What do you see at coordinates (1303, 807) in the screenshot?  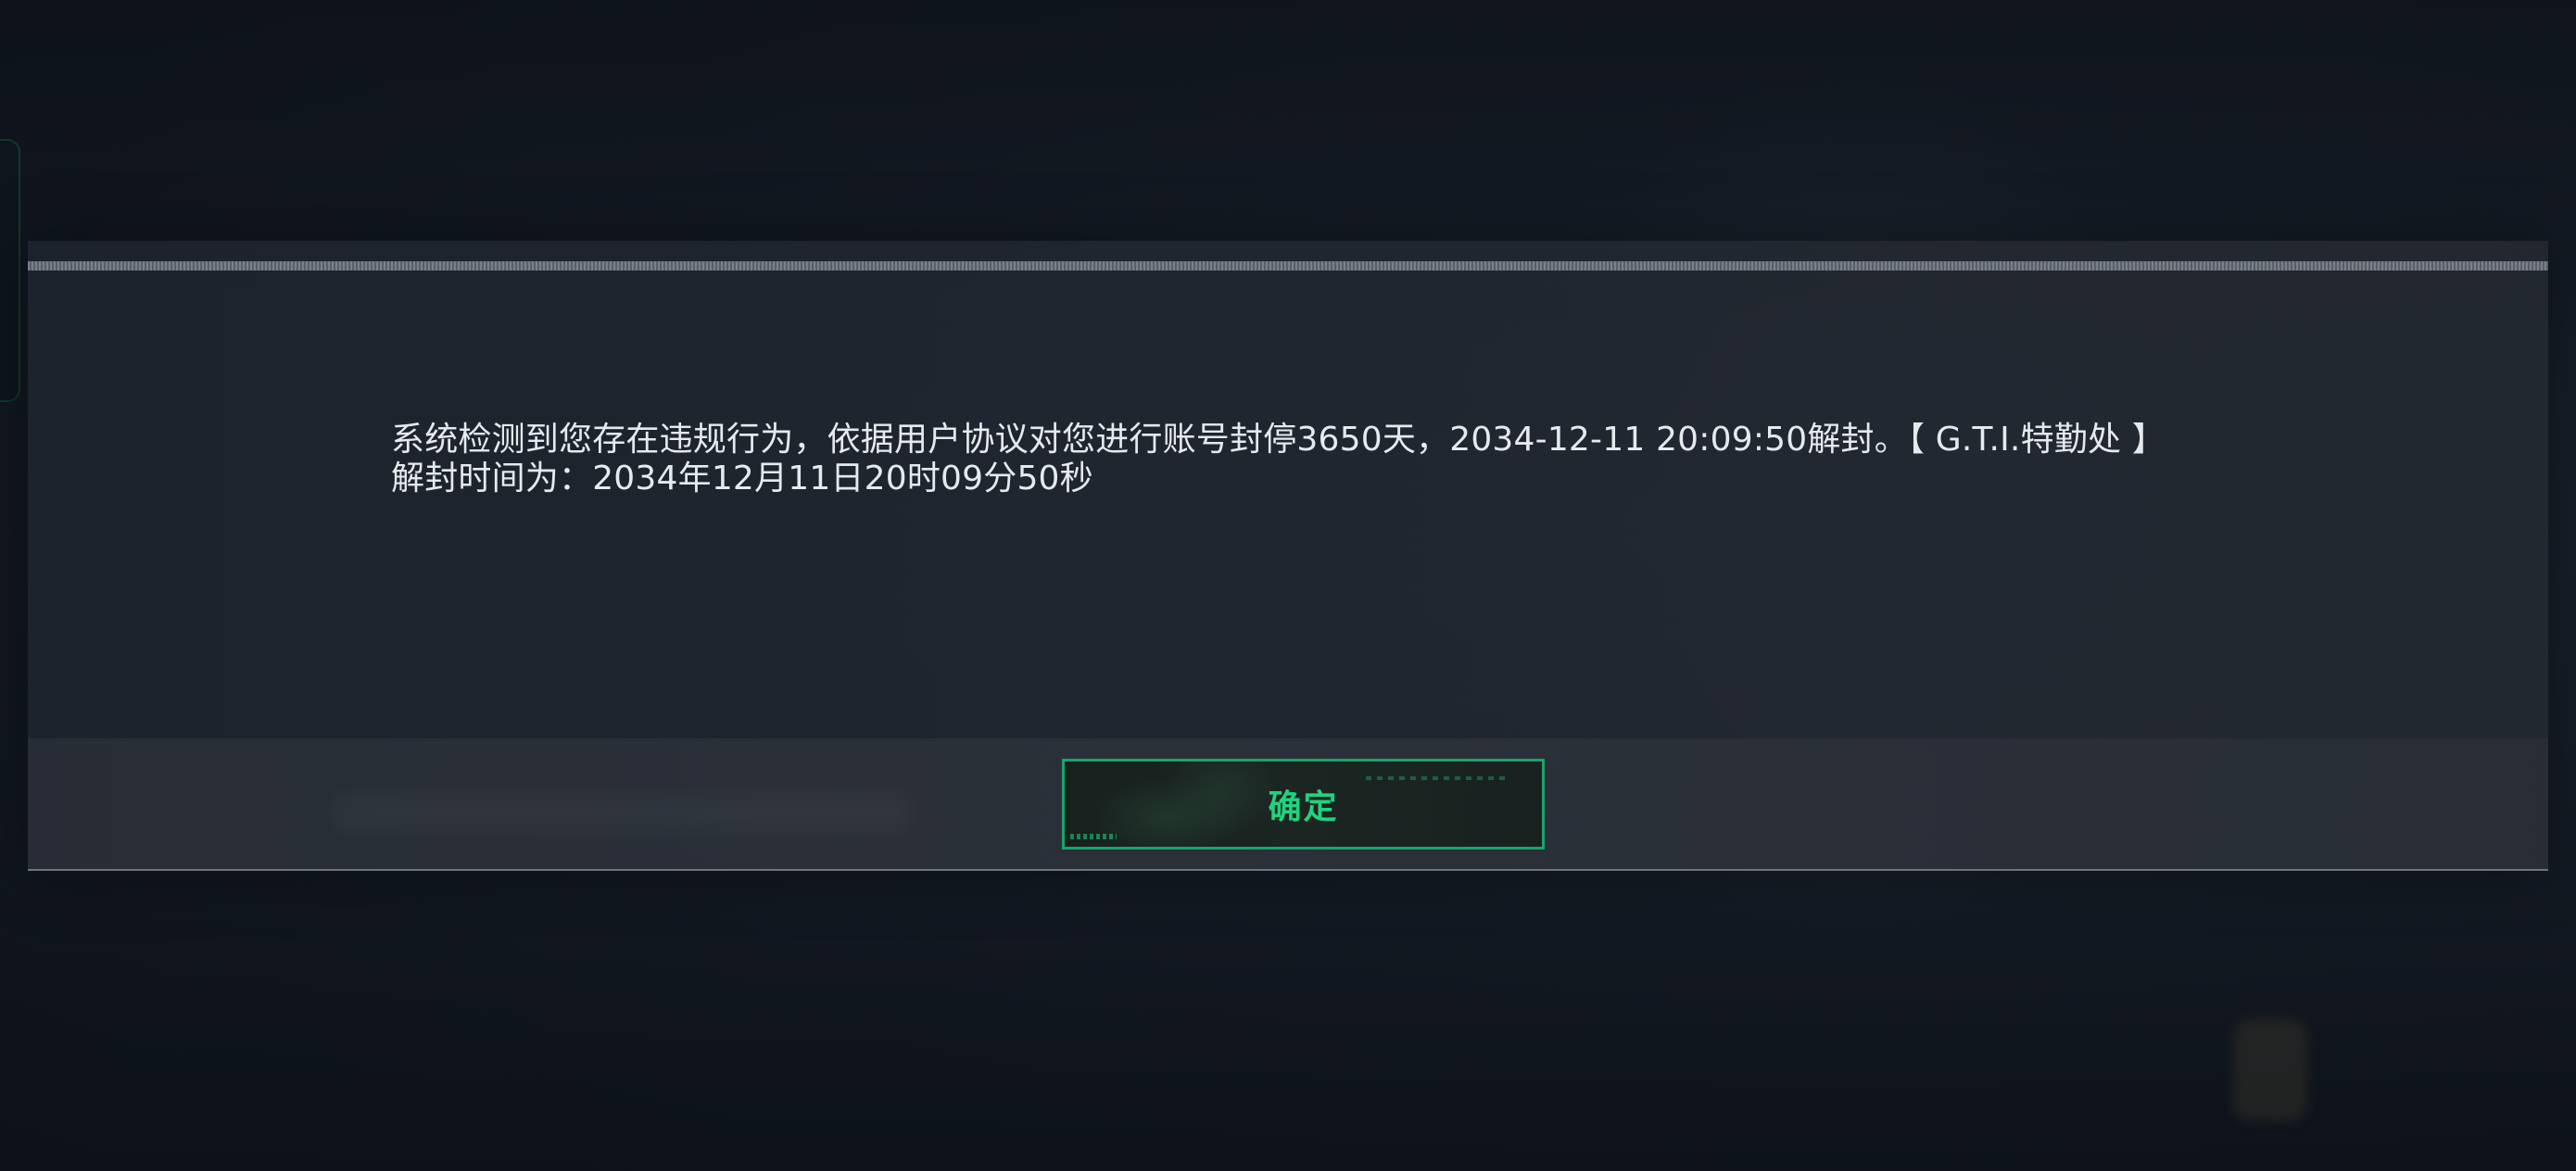 I see `confirm-button-label: 确定` at bounding box center [1303, 807].